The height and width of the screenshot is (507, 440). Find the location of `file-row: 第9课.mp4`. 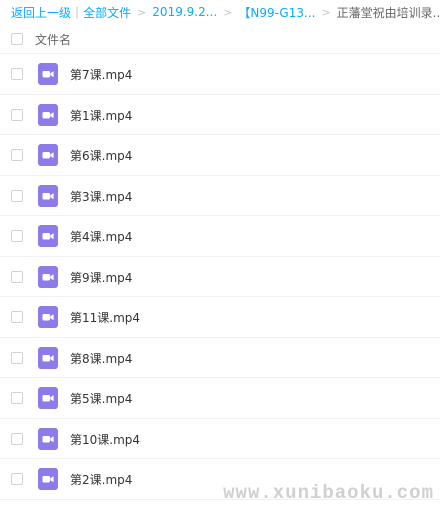

file-row: 第9课.mp4 is located at coordinates (220, 277).